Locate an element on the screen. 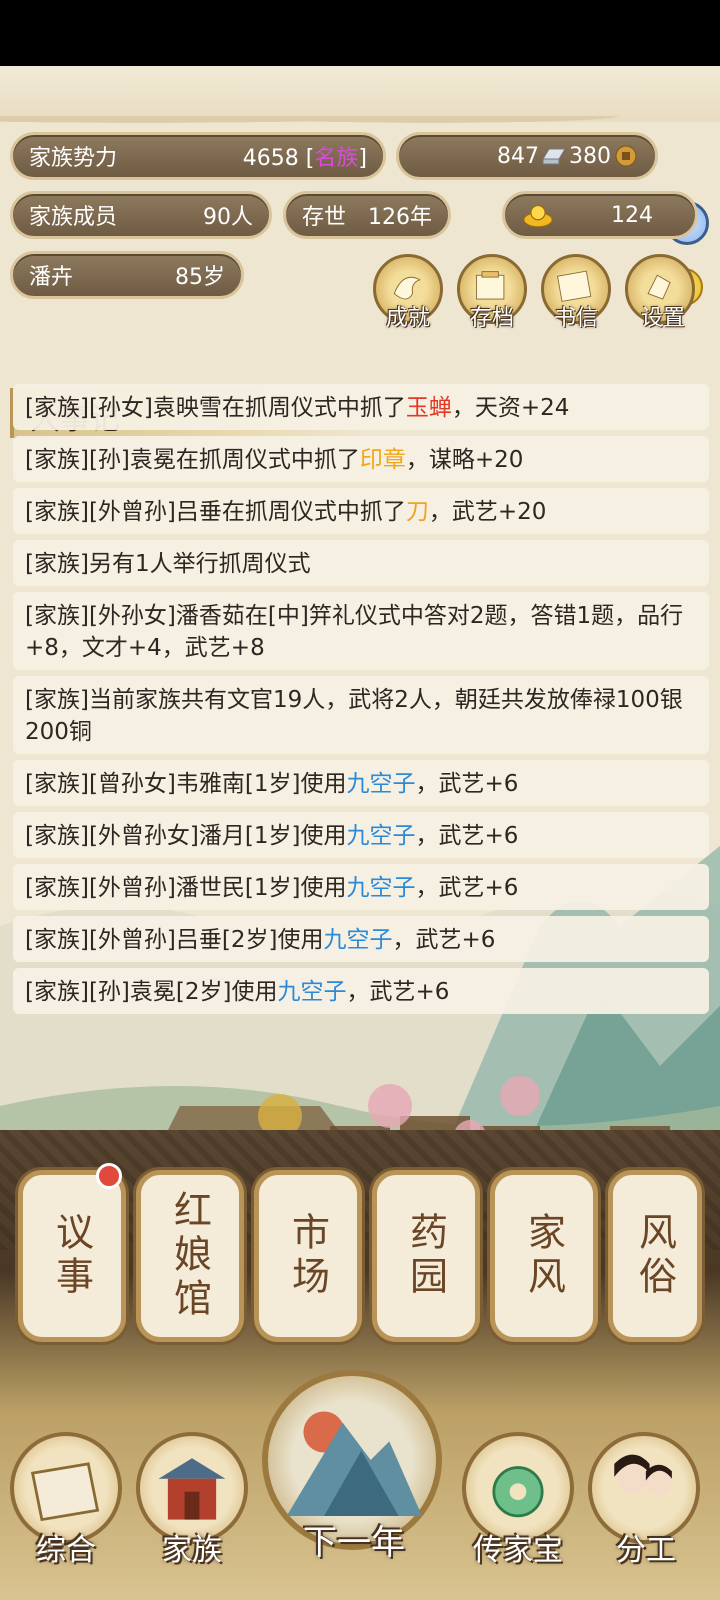  clan-rank-bracket-close: ] is located at coordinates (362, 158).